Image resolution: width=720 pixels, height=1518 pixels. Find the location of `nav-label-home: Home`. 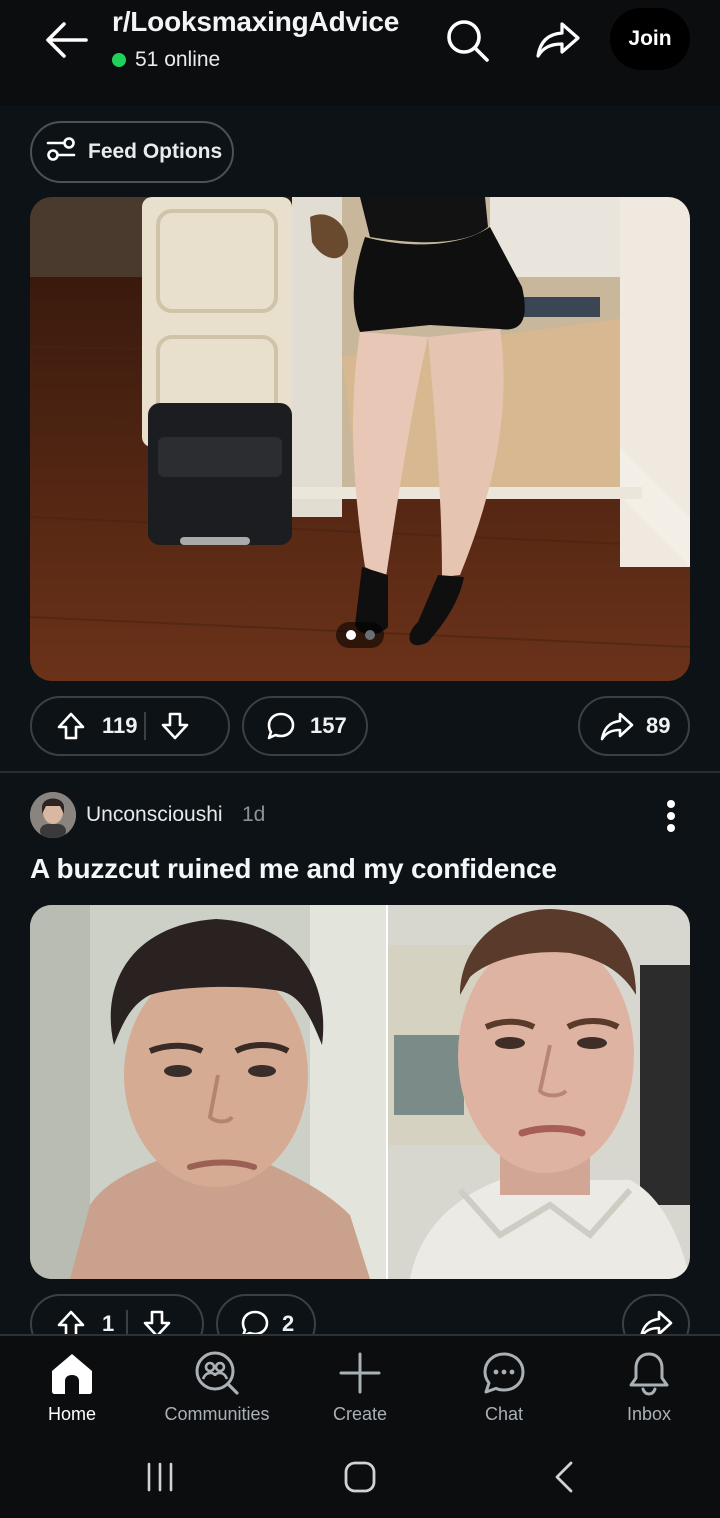

nav-label-home: Home is located at coordinates (71, 1414).